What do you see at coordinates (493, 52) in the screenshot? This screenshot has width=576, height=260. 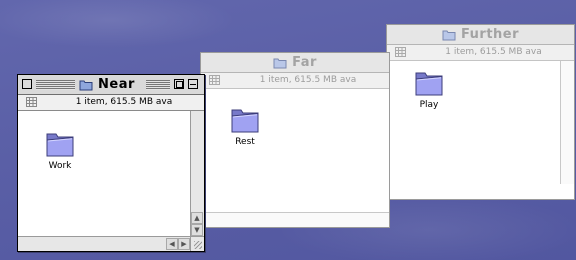 I see `window-further-status: 1 item, 615.5 MB ava` at bounding box center [493, 52].